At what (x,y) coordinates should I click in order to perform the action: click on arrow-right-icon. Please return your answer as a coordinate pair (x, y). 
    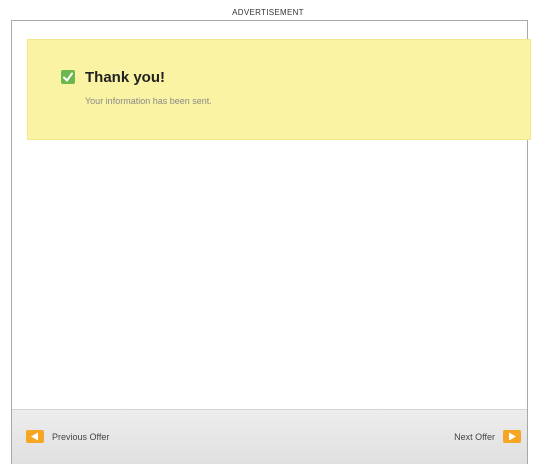
    Looking at the image, I should click on (512, 436).